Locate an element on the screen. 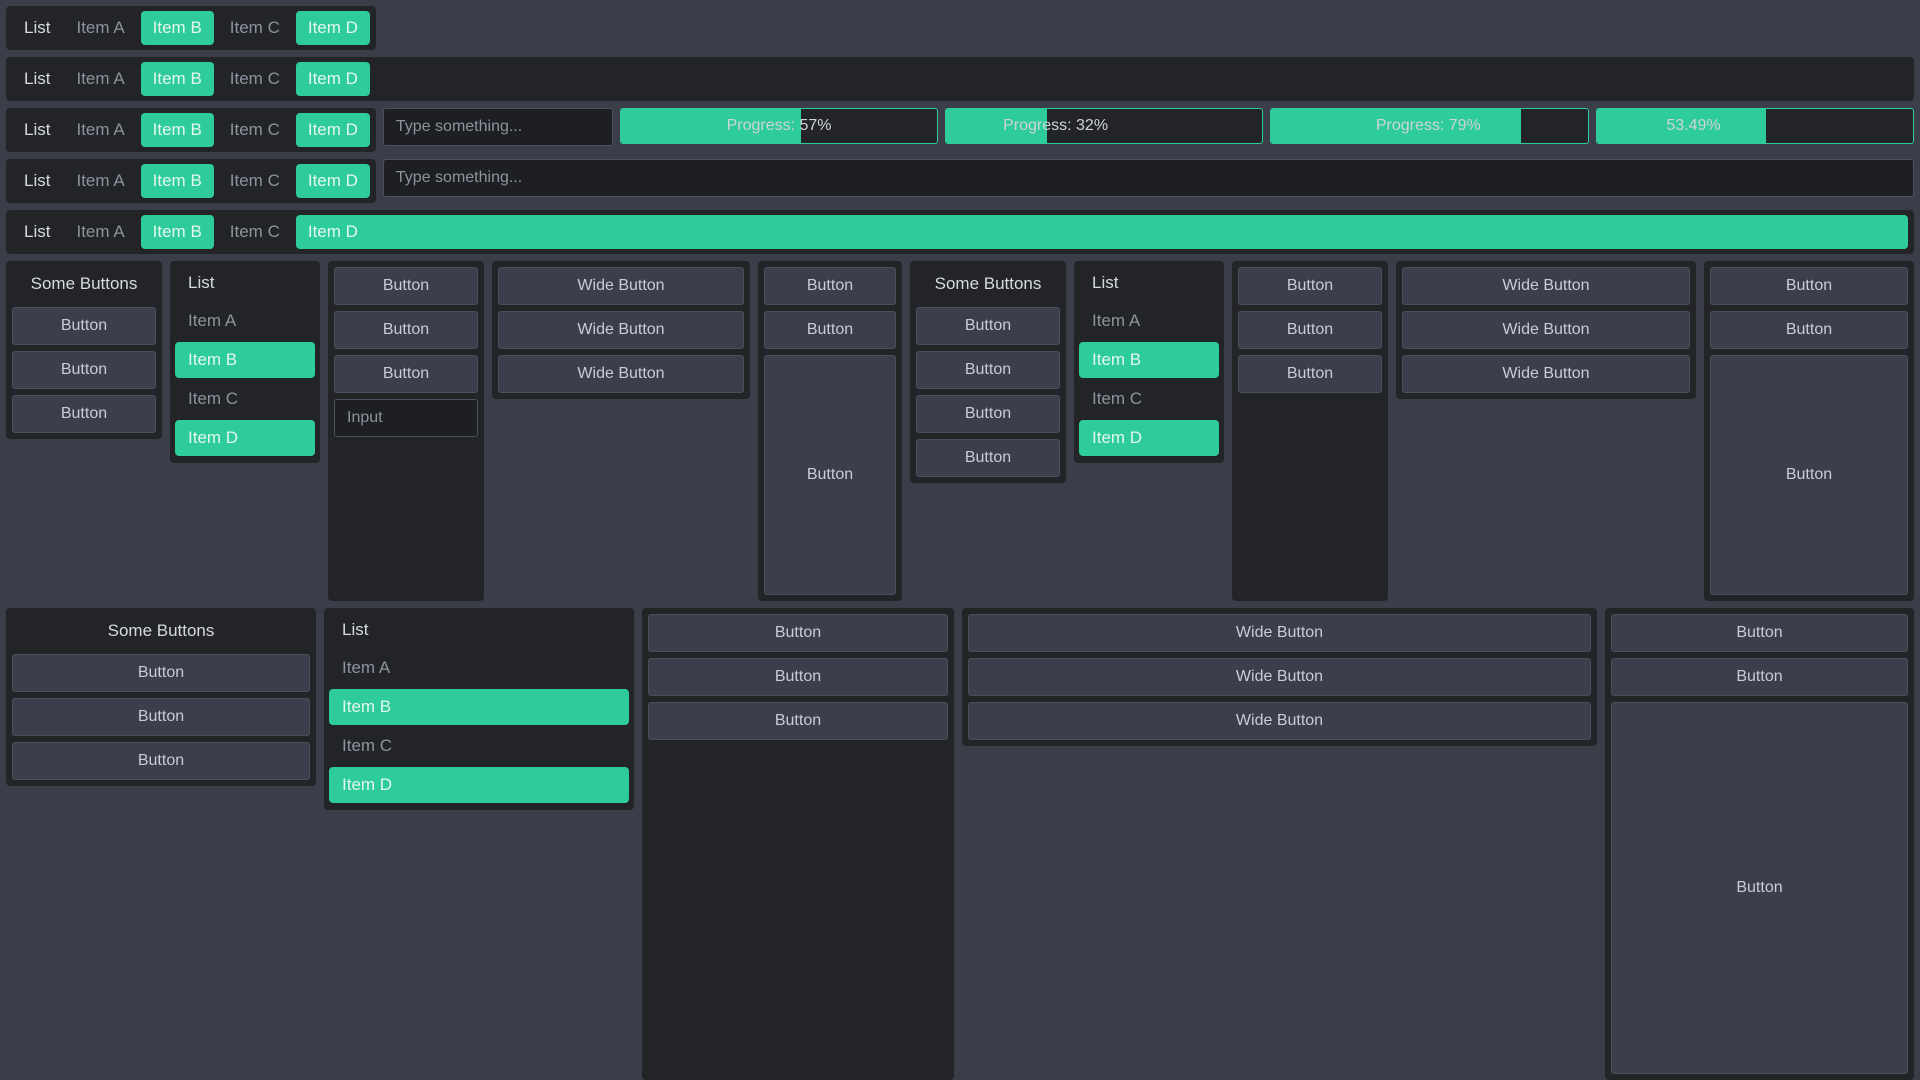 The height and width of the screenshot is (1080, 1920). button-stack-2: Button Button Button is located at coordinates (830, 431).